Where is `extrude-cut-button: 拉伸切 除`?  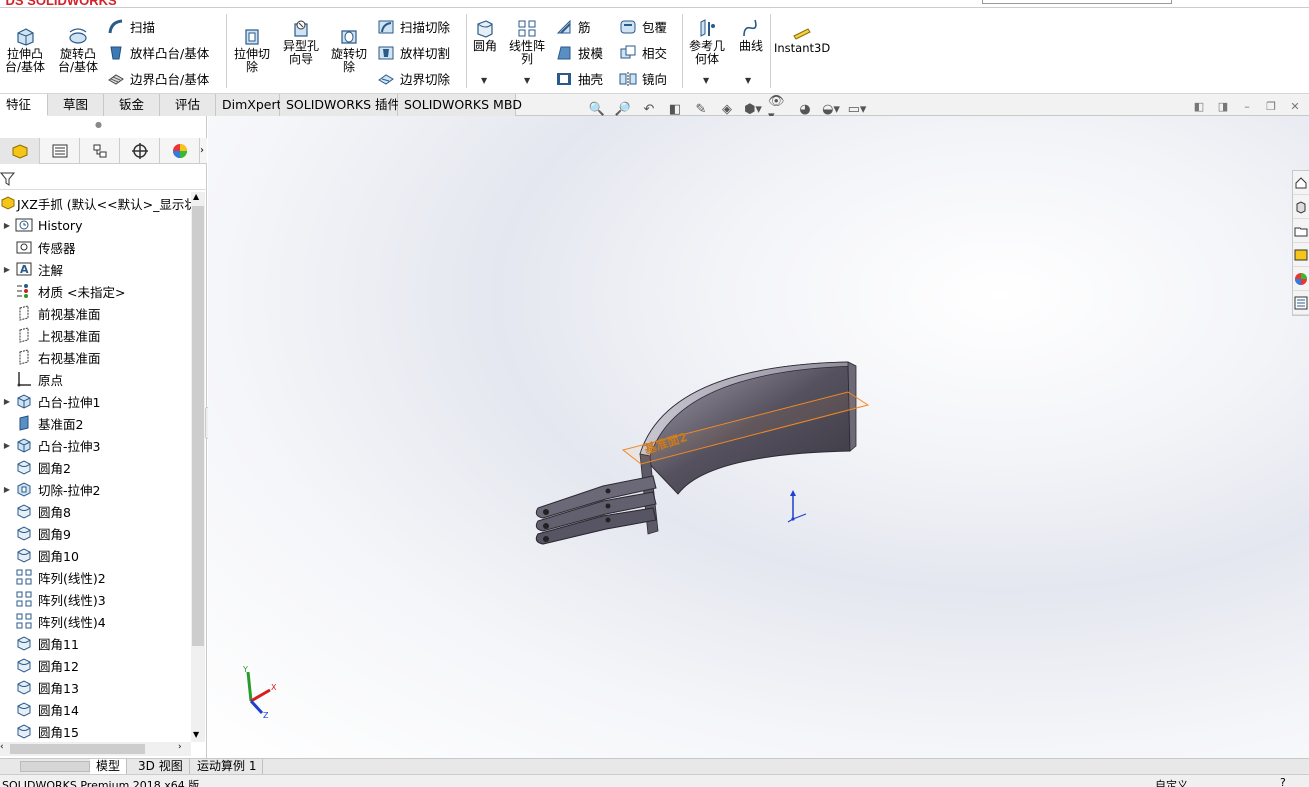 extrude-cut-button: 拉伸切 除 is located at coordinates (252, 50).